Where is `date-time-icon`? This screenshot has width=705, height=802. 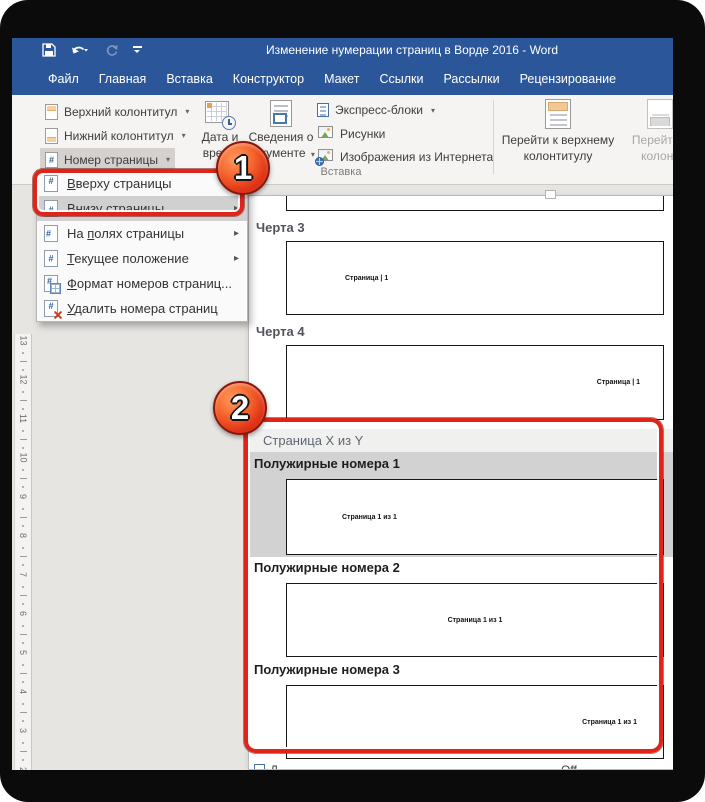
date-time-icon is located at coordinates (220, 115).